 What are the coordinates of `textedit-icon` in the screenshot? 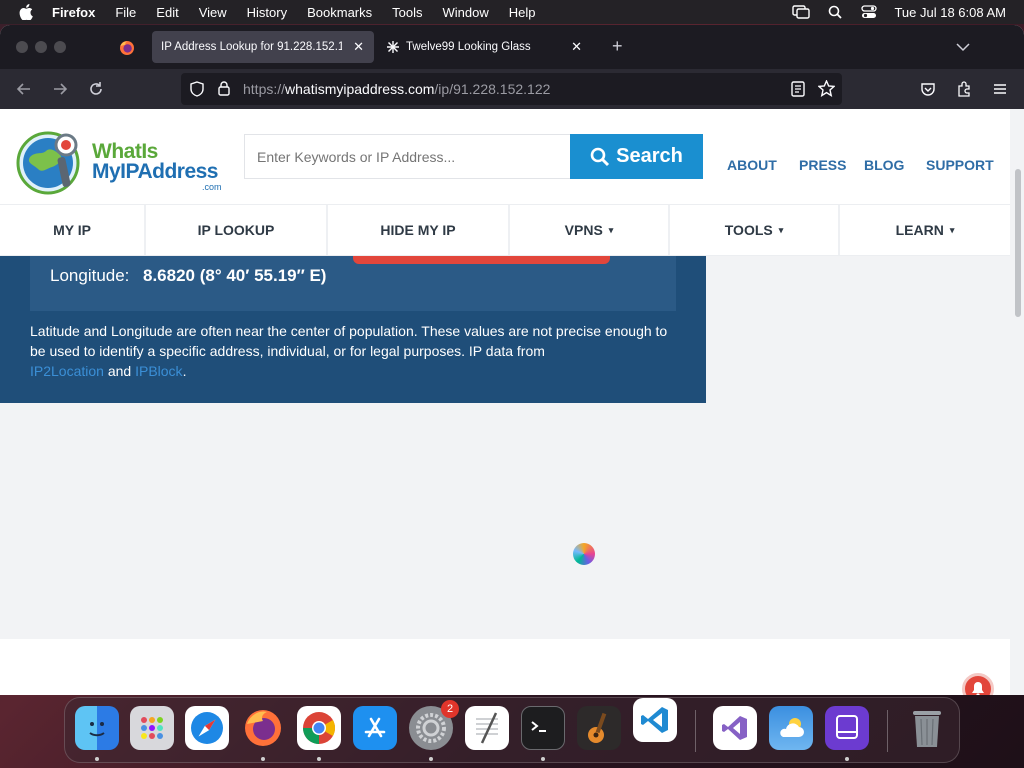 It's located at (487, 728).